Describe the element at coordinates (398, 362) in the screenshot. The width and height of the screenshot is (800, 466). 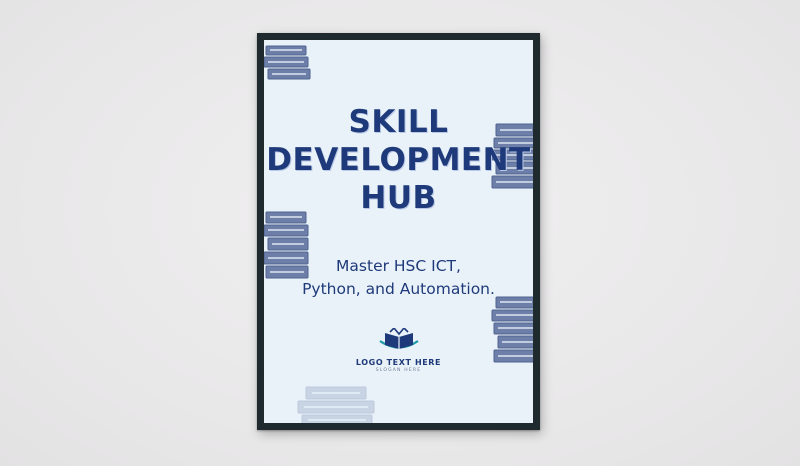
I see `logo-text: LOGO TEXT HERE` at that location.